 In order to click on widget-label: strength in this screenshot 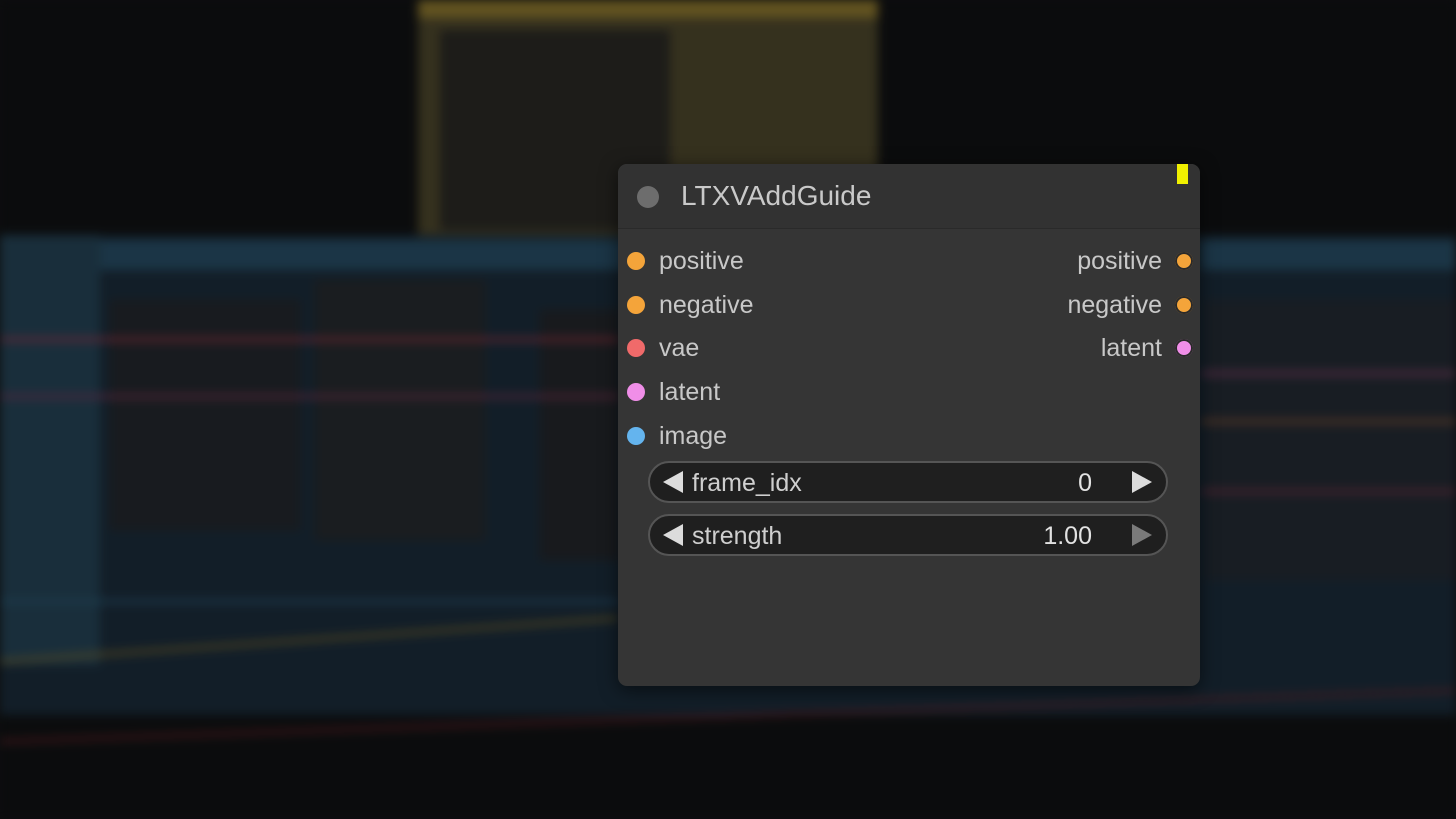, I will do `click(737, 536)`.